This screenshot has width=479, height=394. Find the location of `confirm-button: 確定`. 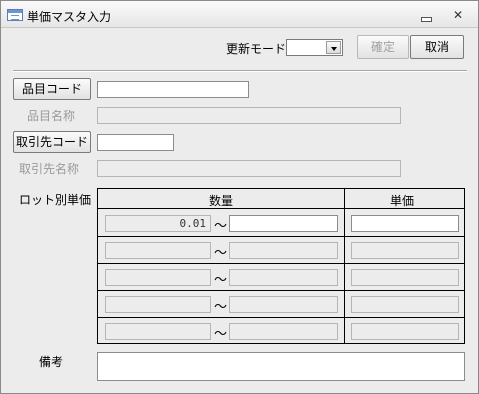

confirm-button: 確定 is located at coordinates (383, 47).